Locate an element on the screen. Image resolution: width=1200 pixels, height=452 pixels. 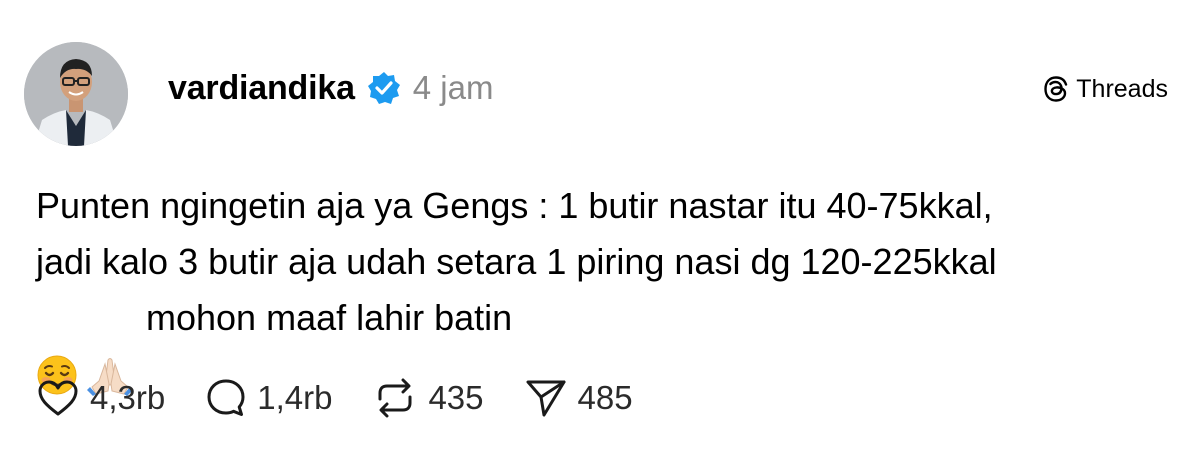
verified-badge-icon is located at coordinates (384, 88).